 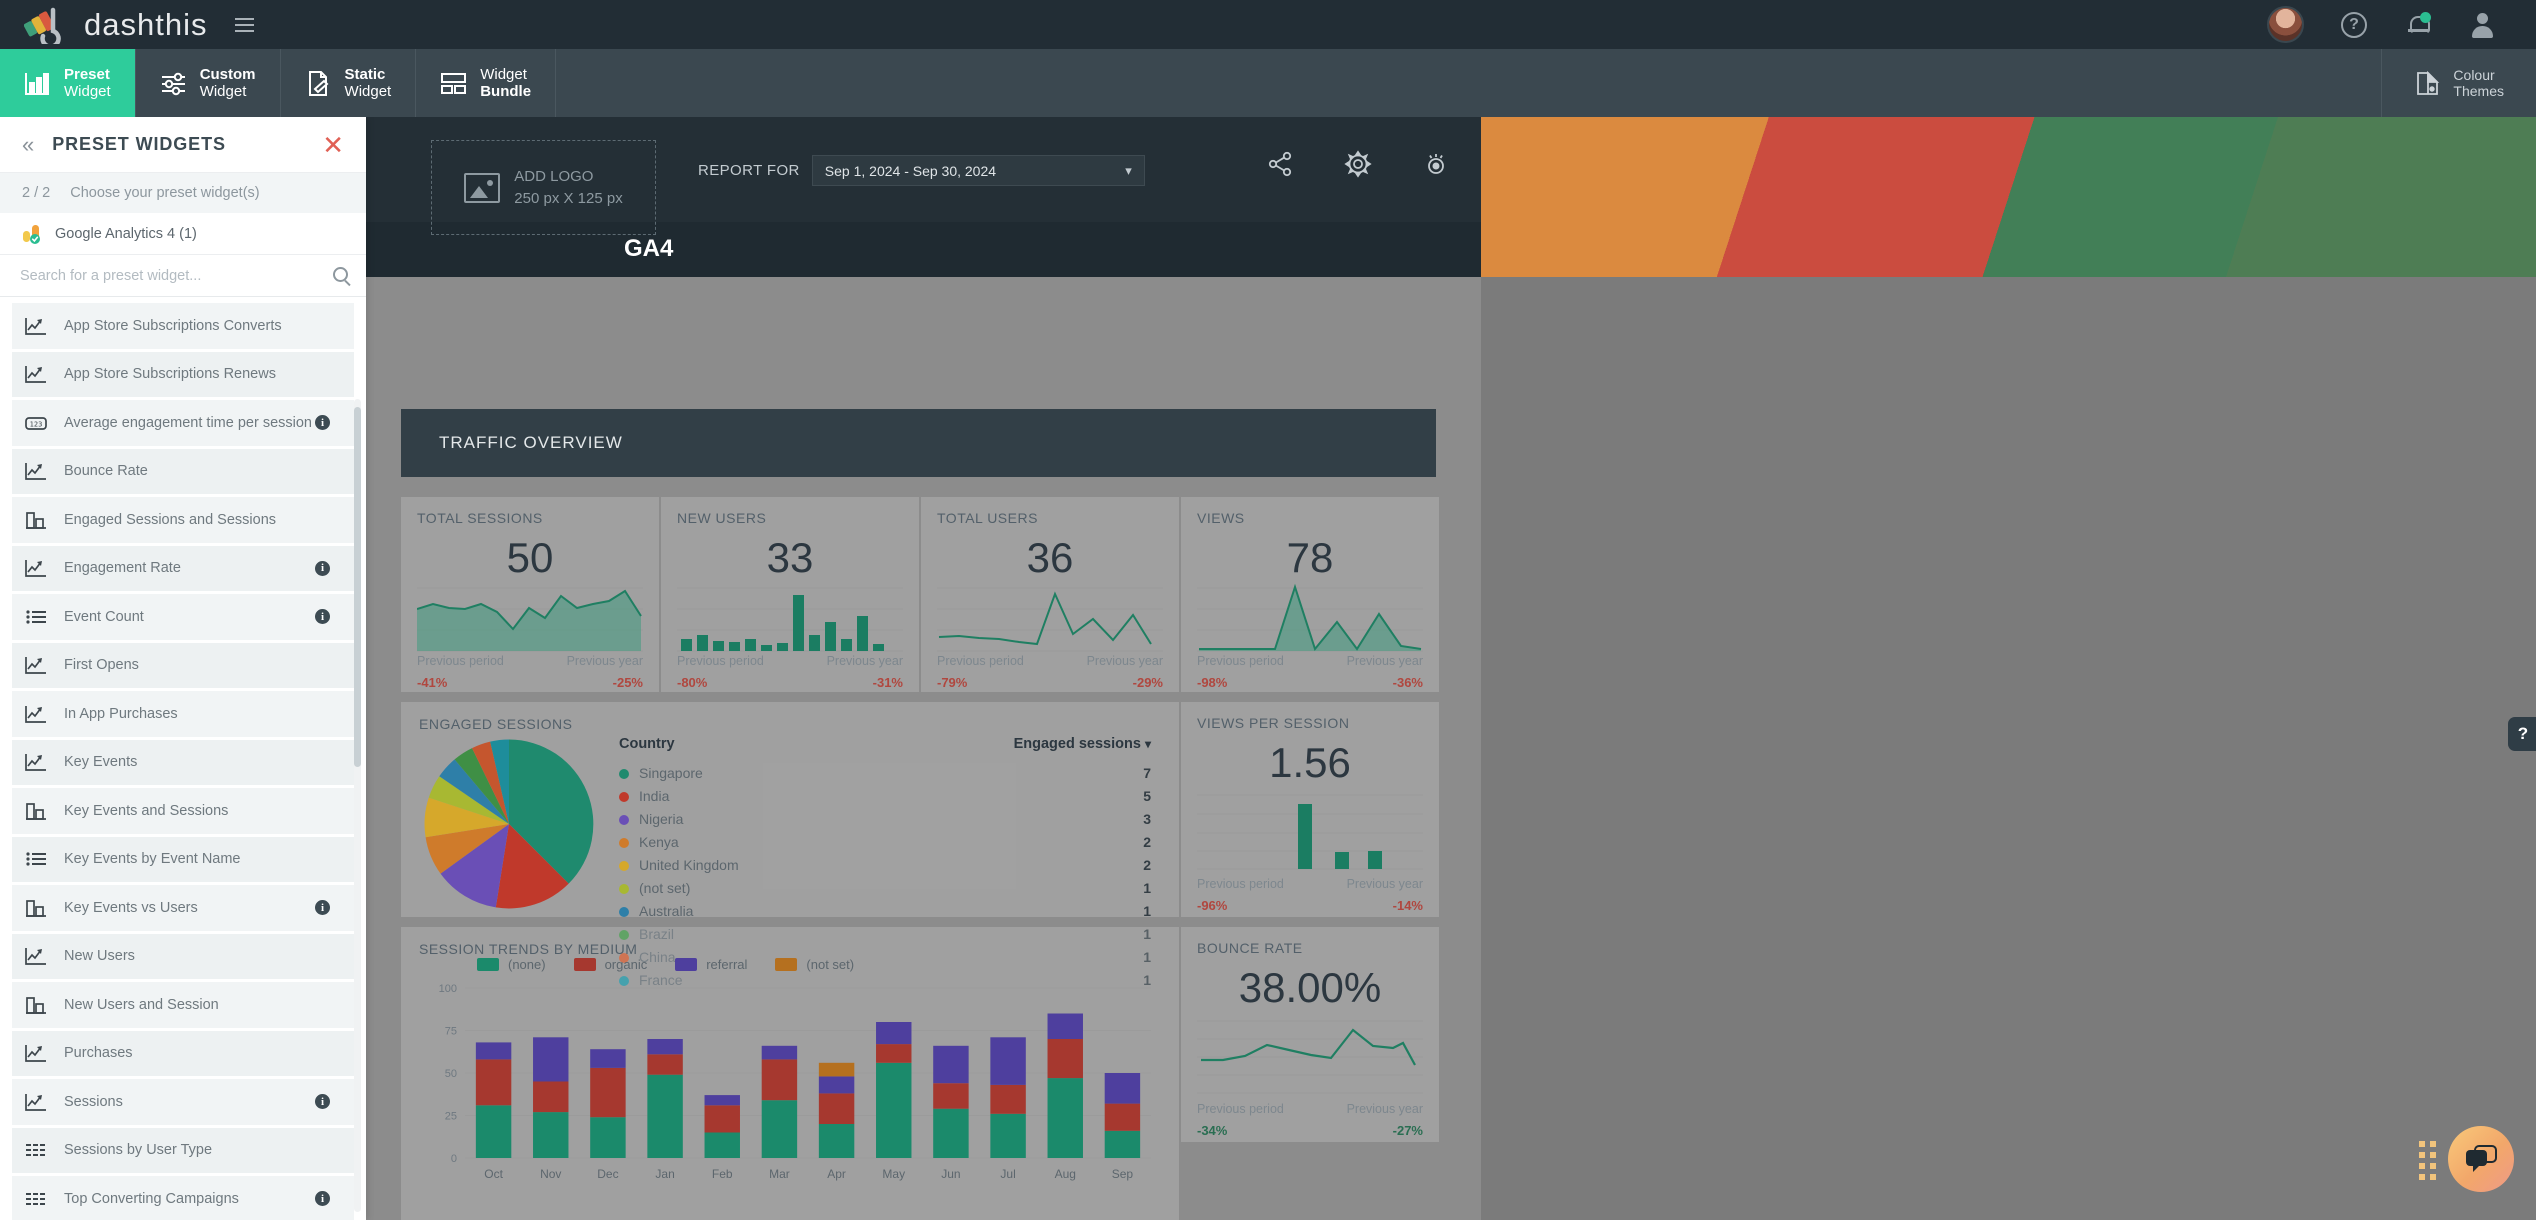 I want to click on col-country: Country, so click(x=743, y=748).